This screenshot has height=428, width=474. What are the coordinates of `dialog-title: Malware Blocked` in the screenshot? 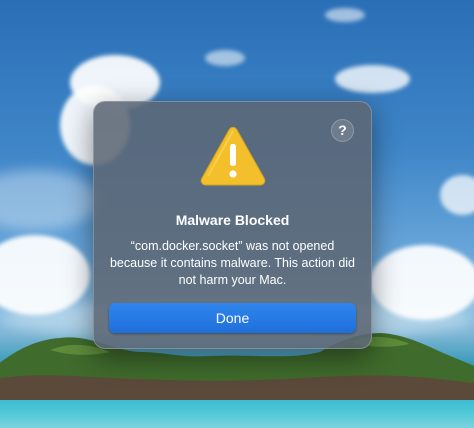 It's located at (232, 220).